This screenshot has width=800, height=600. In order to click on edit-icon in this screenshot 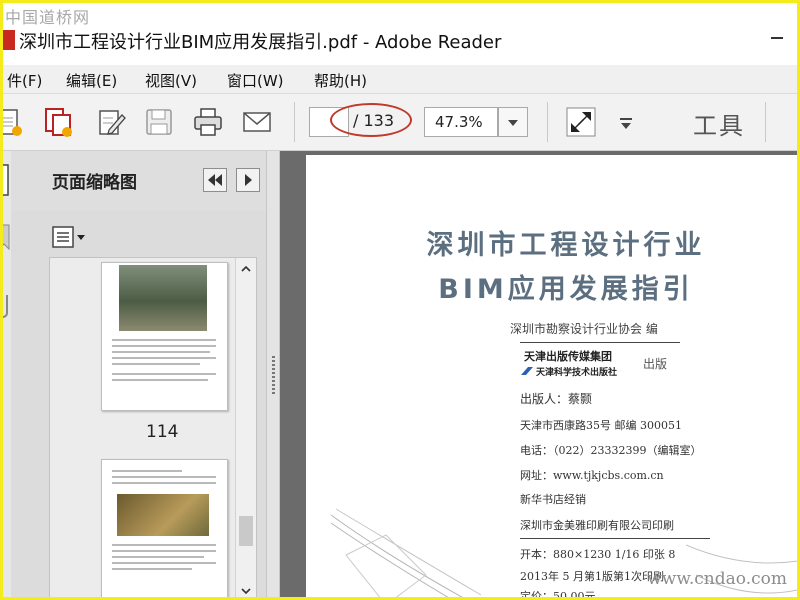, I will do `click(111, 122)`.